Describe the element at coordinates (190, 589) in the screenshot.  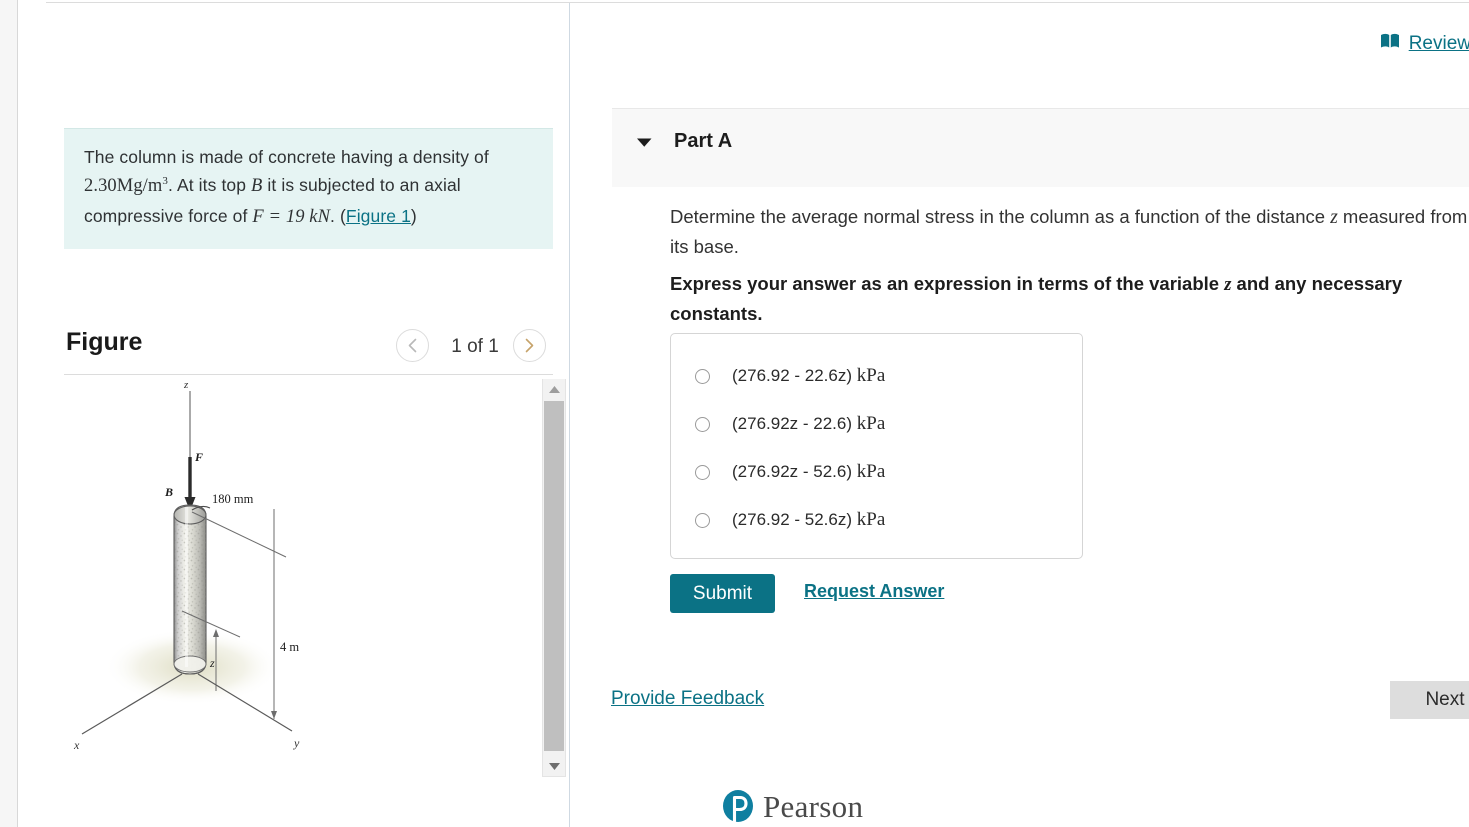
I see `concrete-column` at that location.